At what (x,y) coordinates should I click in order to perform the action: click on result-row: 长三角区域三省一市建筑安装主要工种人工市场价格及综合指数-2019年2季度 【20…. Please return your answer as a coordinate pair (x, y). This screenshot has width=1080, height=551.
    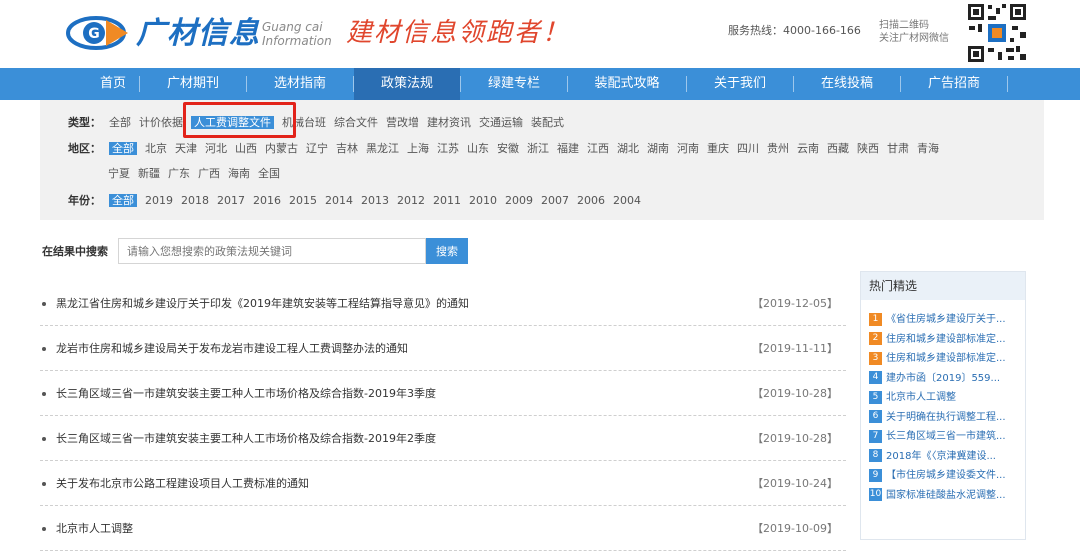
    Looking at the image, I should click on (443, 439).